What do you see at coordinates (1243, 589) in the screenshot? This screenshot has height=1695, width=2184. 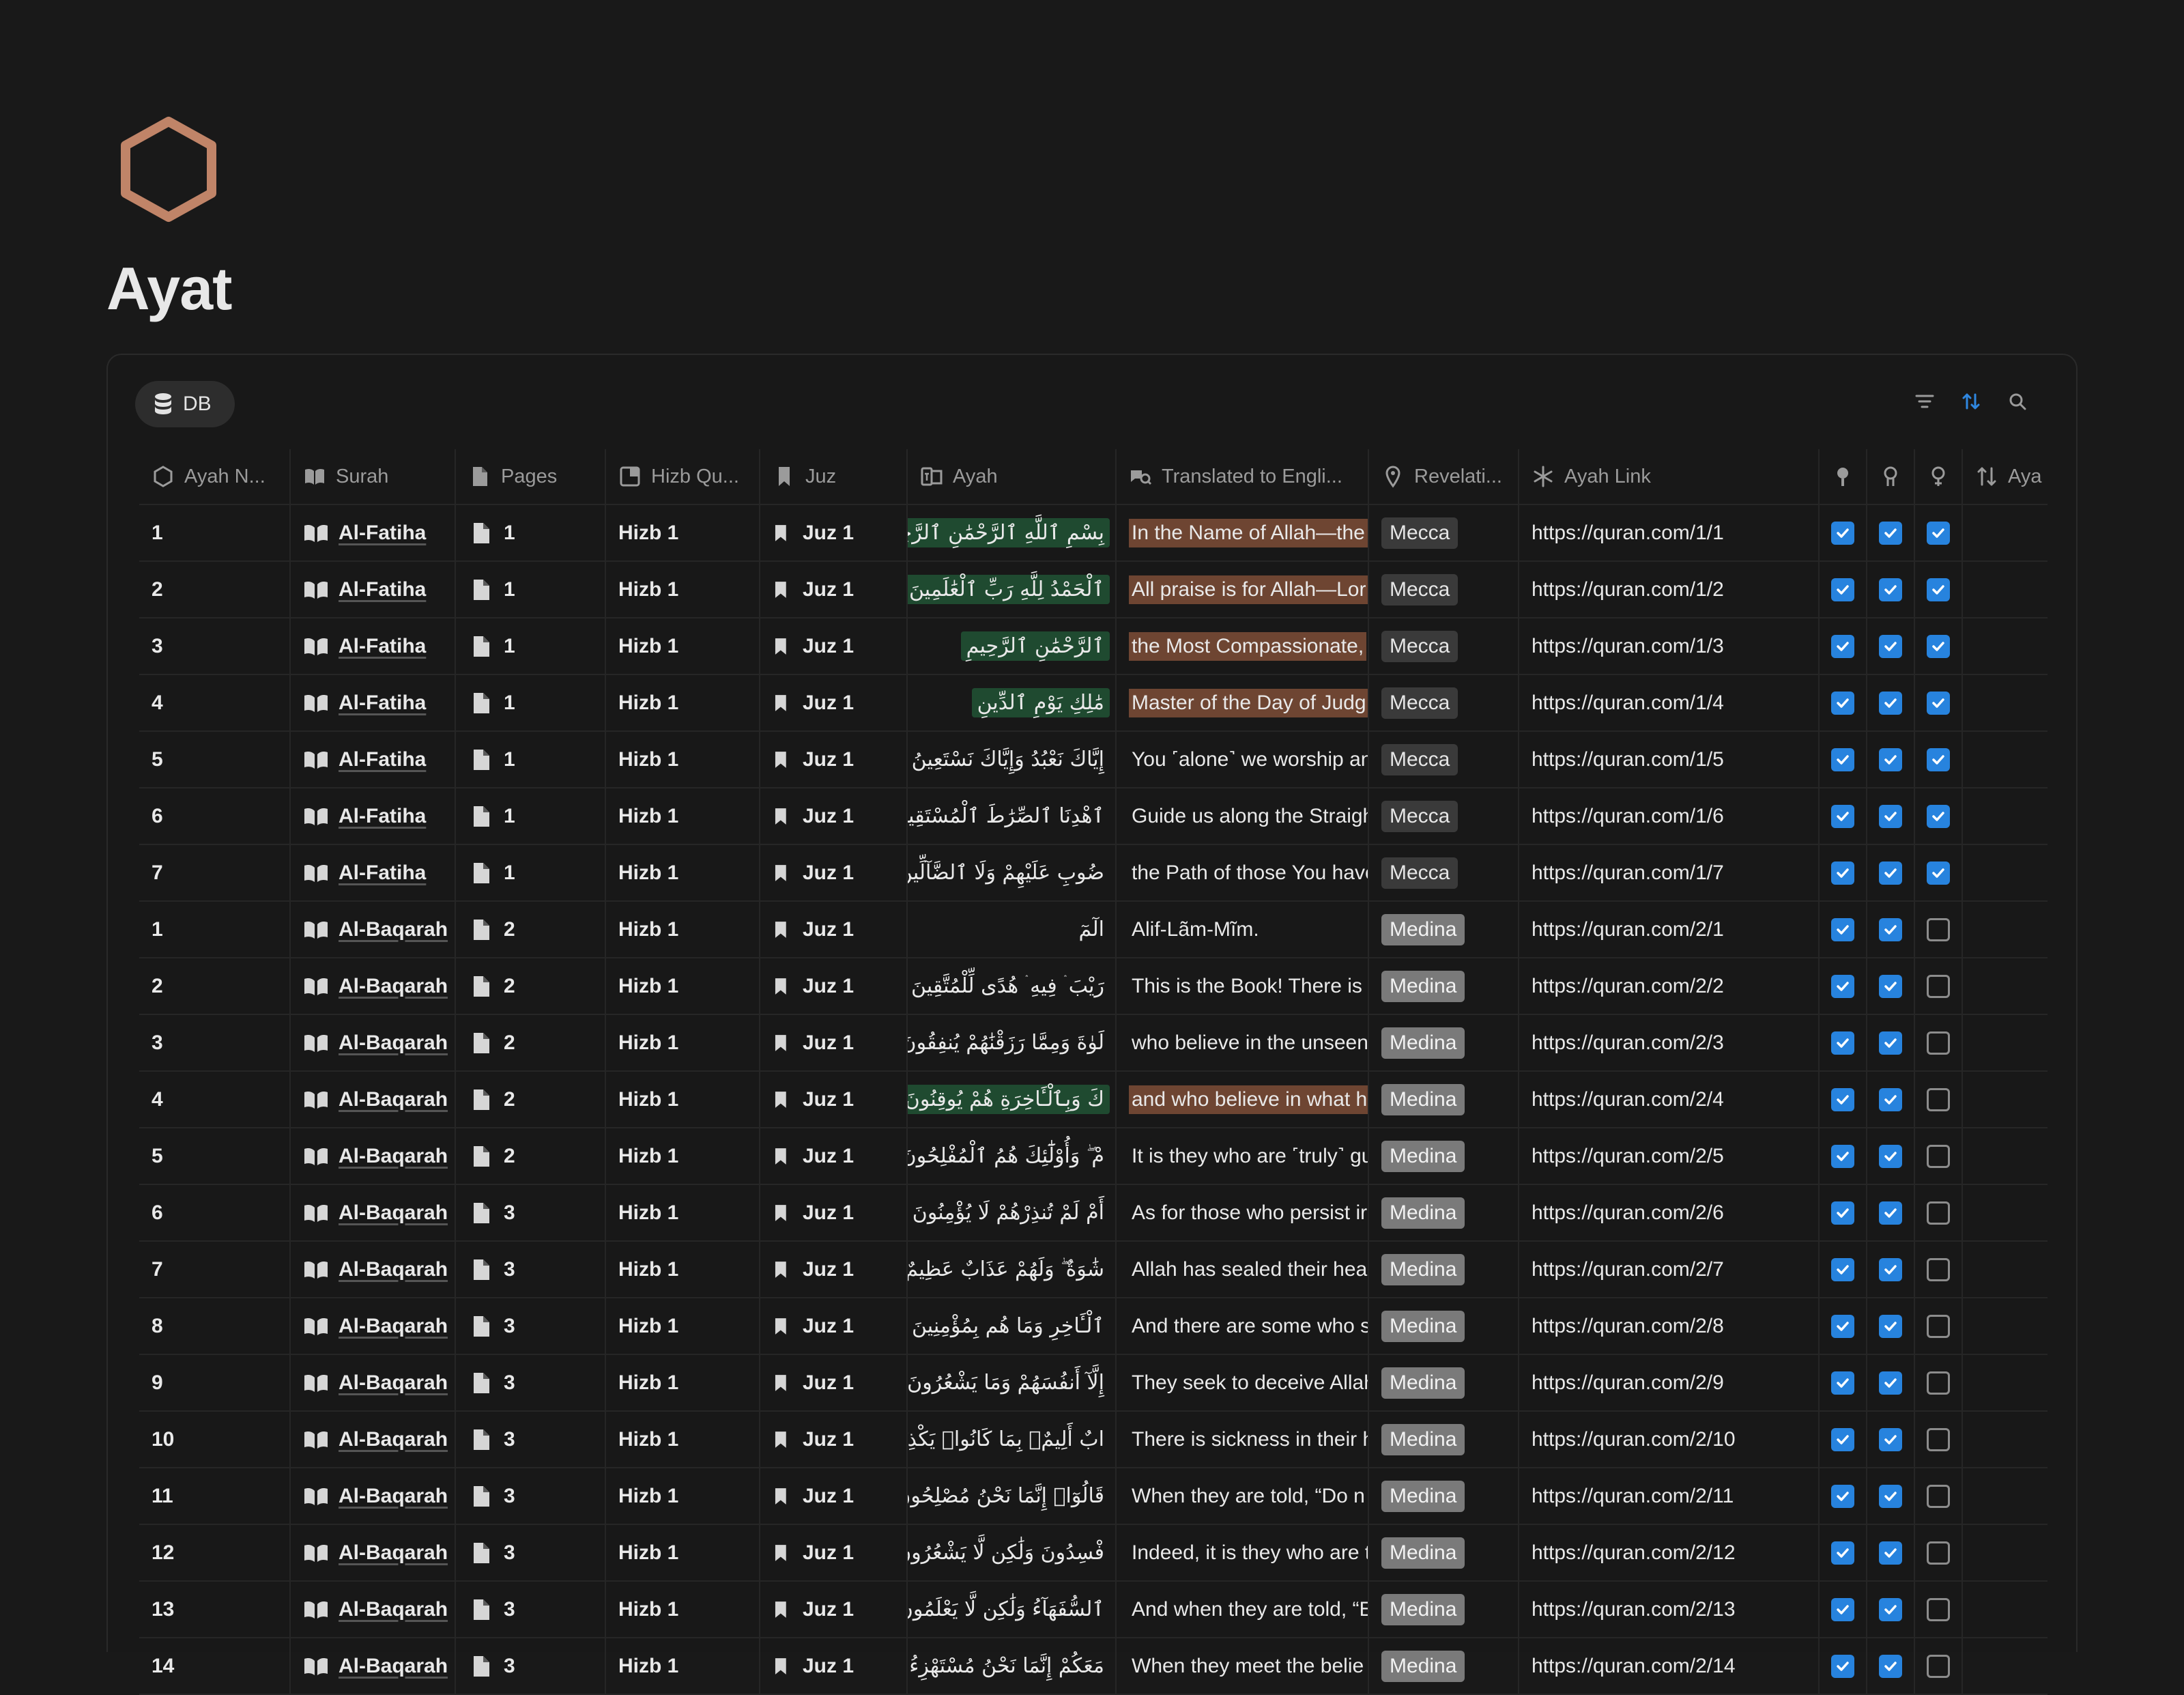 I see `translation-cell: All praise is for Allah—Lor` at bounding box center [1243, 589].